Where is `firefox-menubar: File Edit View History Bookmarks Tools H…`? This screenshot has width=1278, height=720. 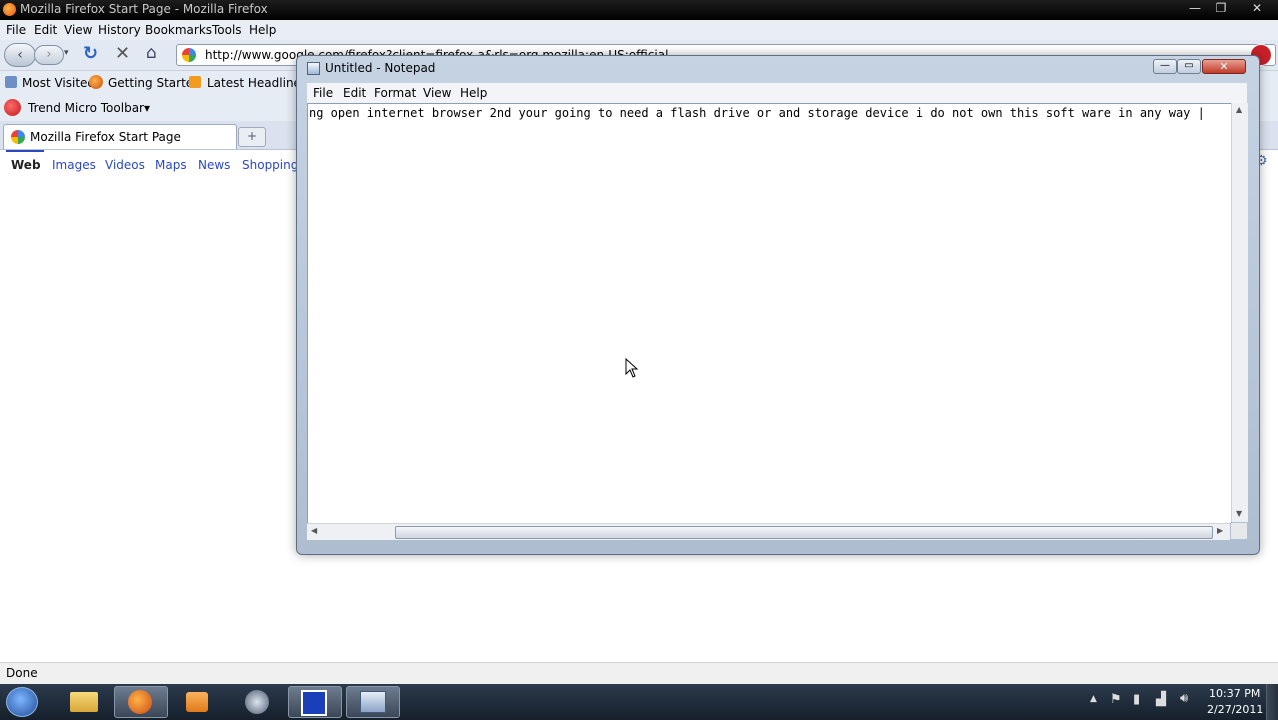 firefox-menubar: File Edit View History Bookmarks Tools H… is located at coordinates (639, 30).